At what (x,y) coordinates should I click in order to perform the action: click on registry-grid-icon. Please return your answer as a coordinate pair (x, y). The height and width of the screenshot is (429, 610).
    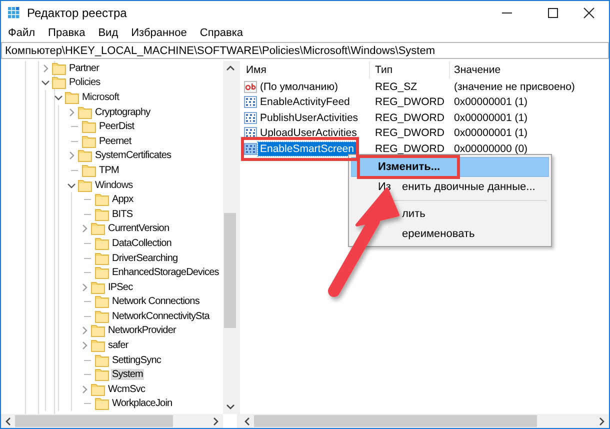
    Looking at the image, I should click on (14, 12).